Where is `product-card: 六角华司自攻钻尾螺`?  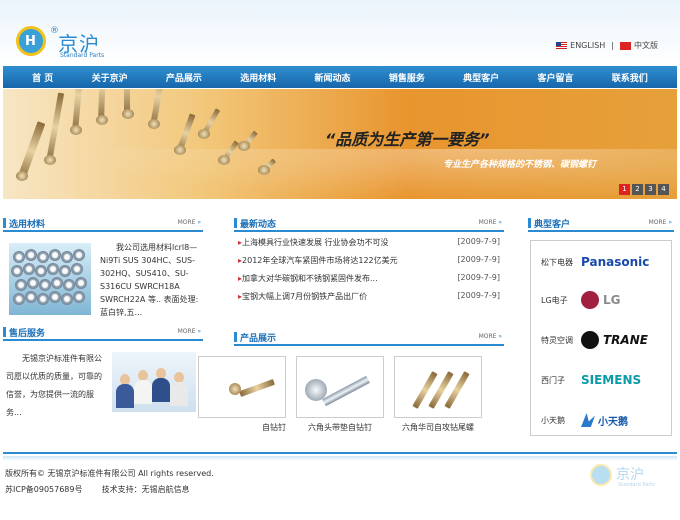
product-card: 六角华司自攻钻尾螺 is located at coordinates (438, 394).